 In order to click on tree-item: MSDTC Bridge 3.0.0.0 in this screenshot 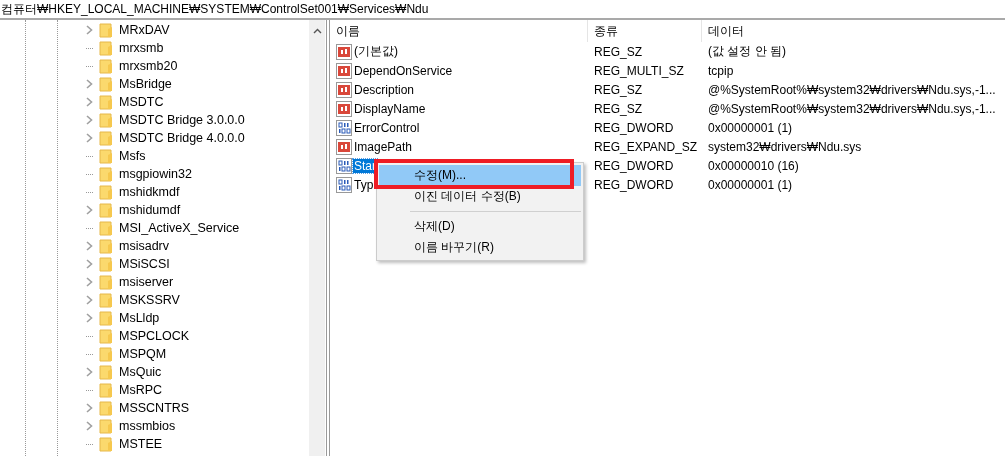, I will do `click(182, 120)`.